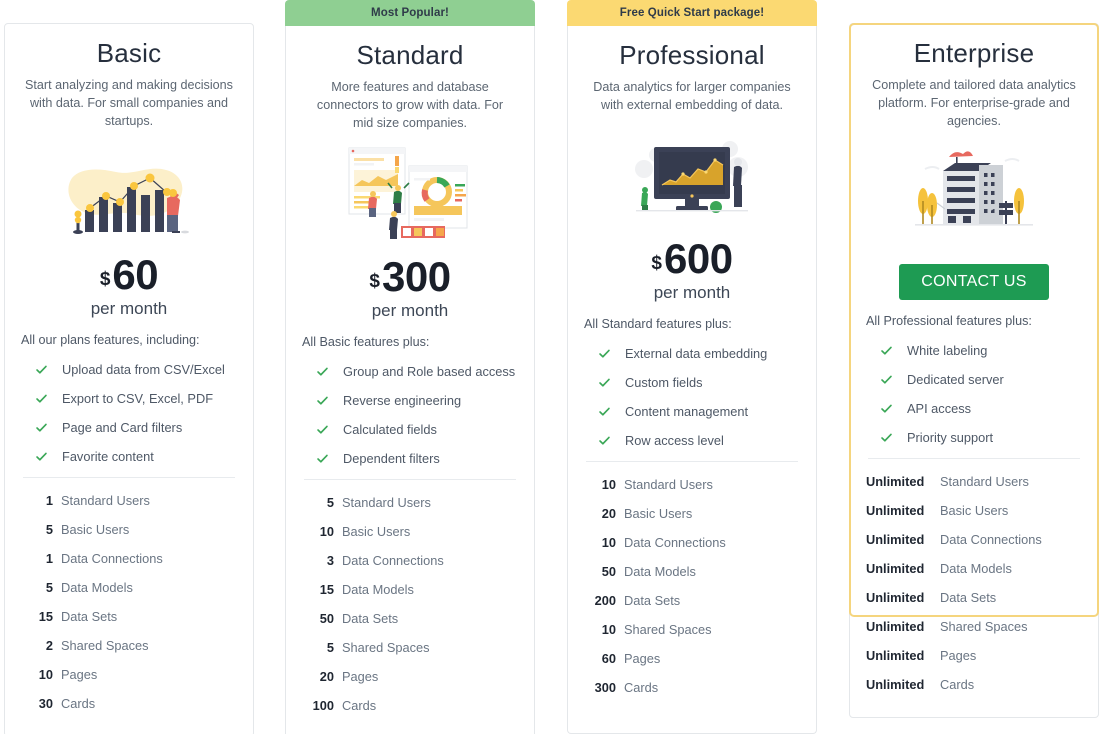 The height and width of the screenshot is (734, 1108). I want to click on feature-item: Dedicated server, so click(974, 379).